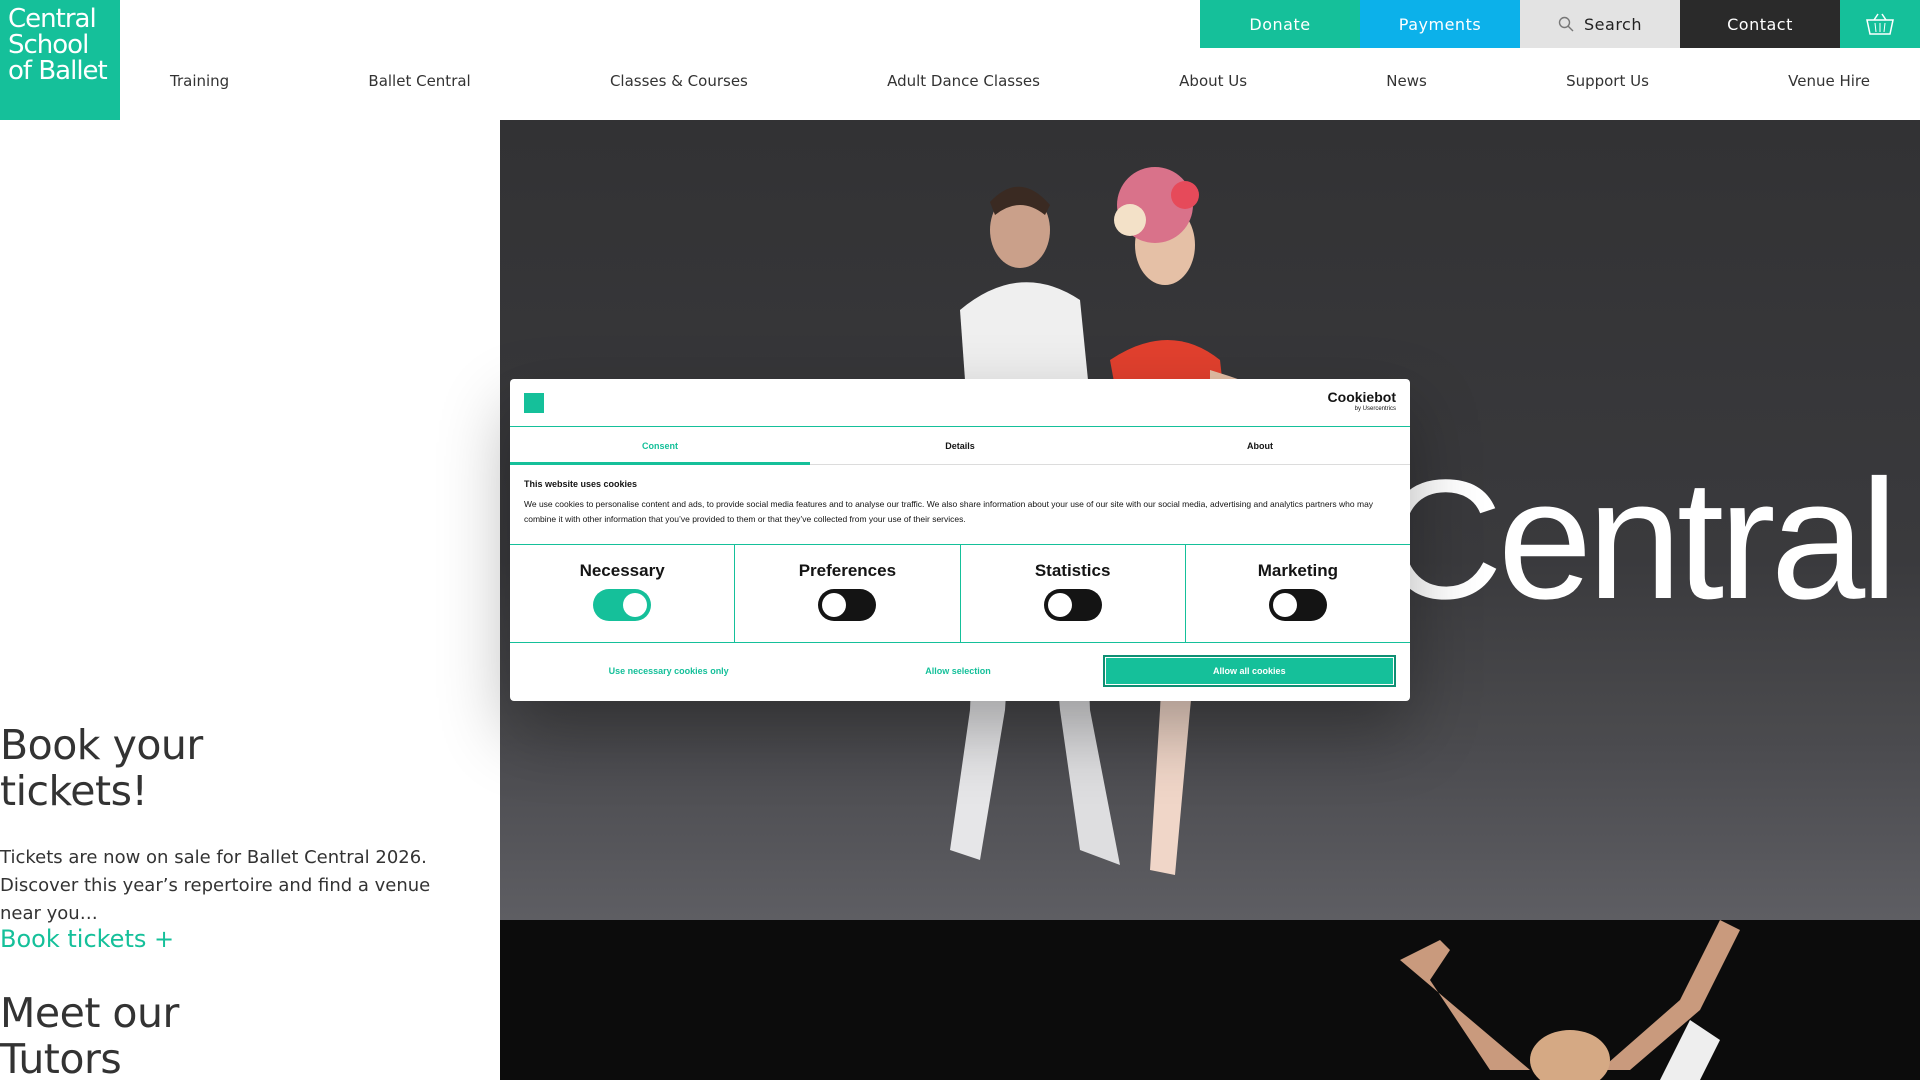  What do you see at coordinates (534, 402) in the screenshot?
I see `site-logo-small` at bounding box center [534, 402].